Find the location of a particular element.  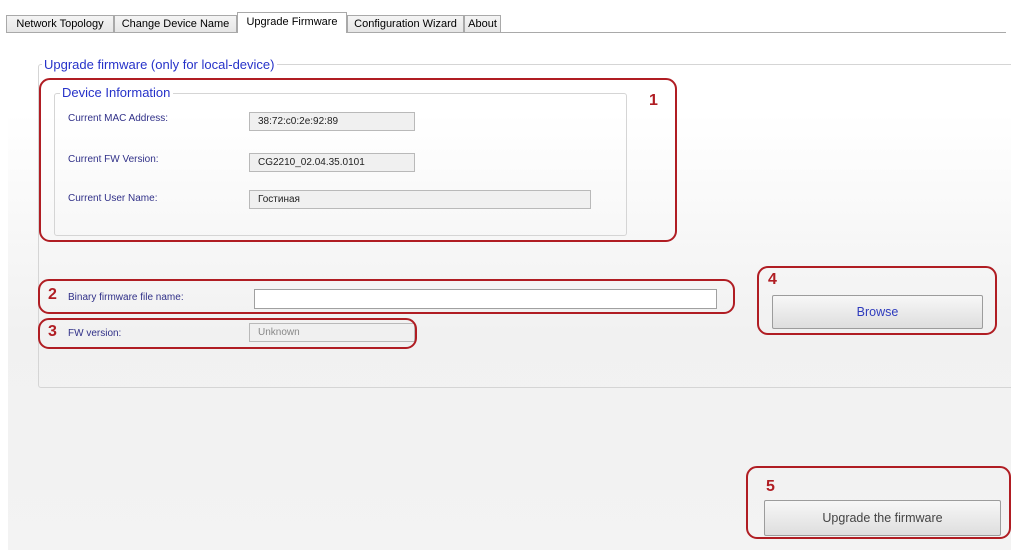

tab-about: About is located at coordinates (482, 23).